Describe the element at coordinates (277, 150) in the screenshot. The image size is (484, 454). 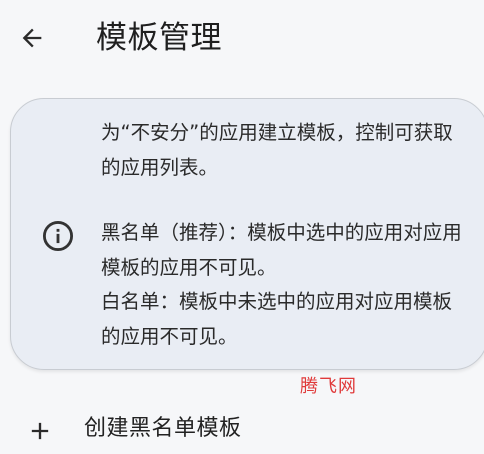
I see `intro-text: 为“不安分”的应用建立模板，控制可获取的应用列表。` at that location.